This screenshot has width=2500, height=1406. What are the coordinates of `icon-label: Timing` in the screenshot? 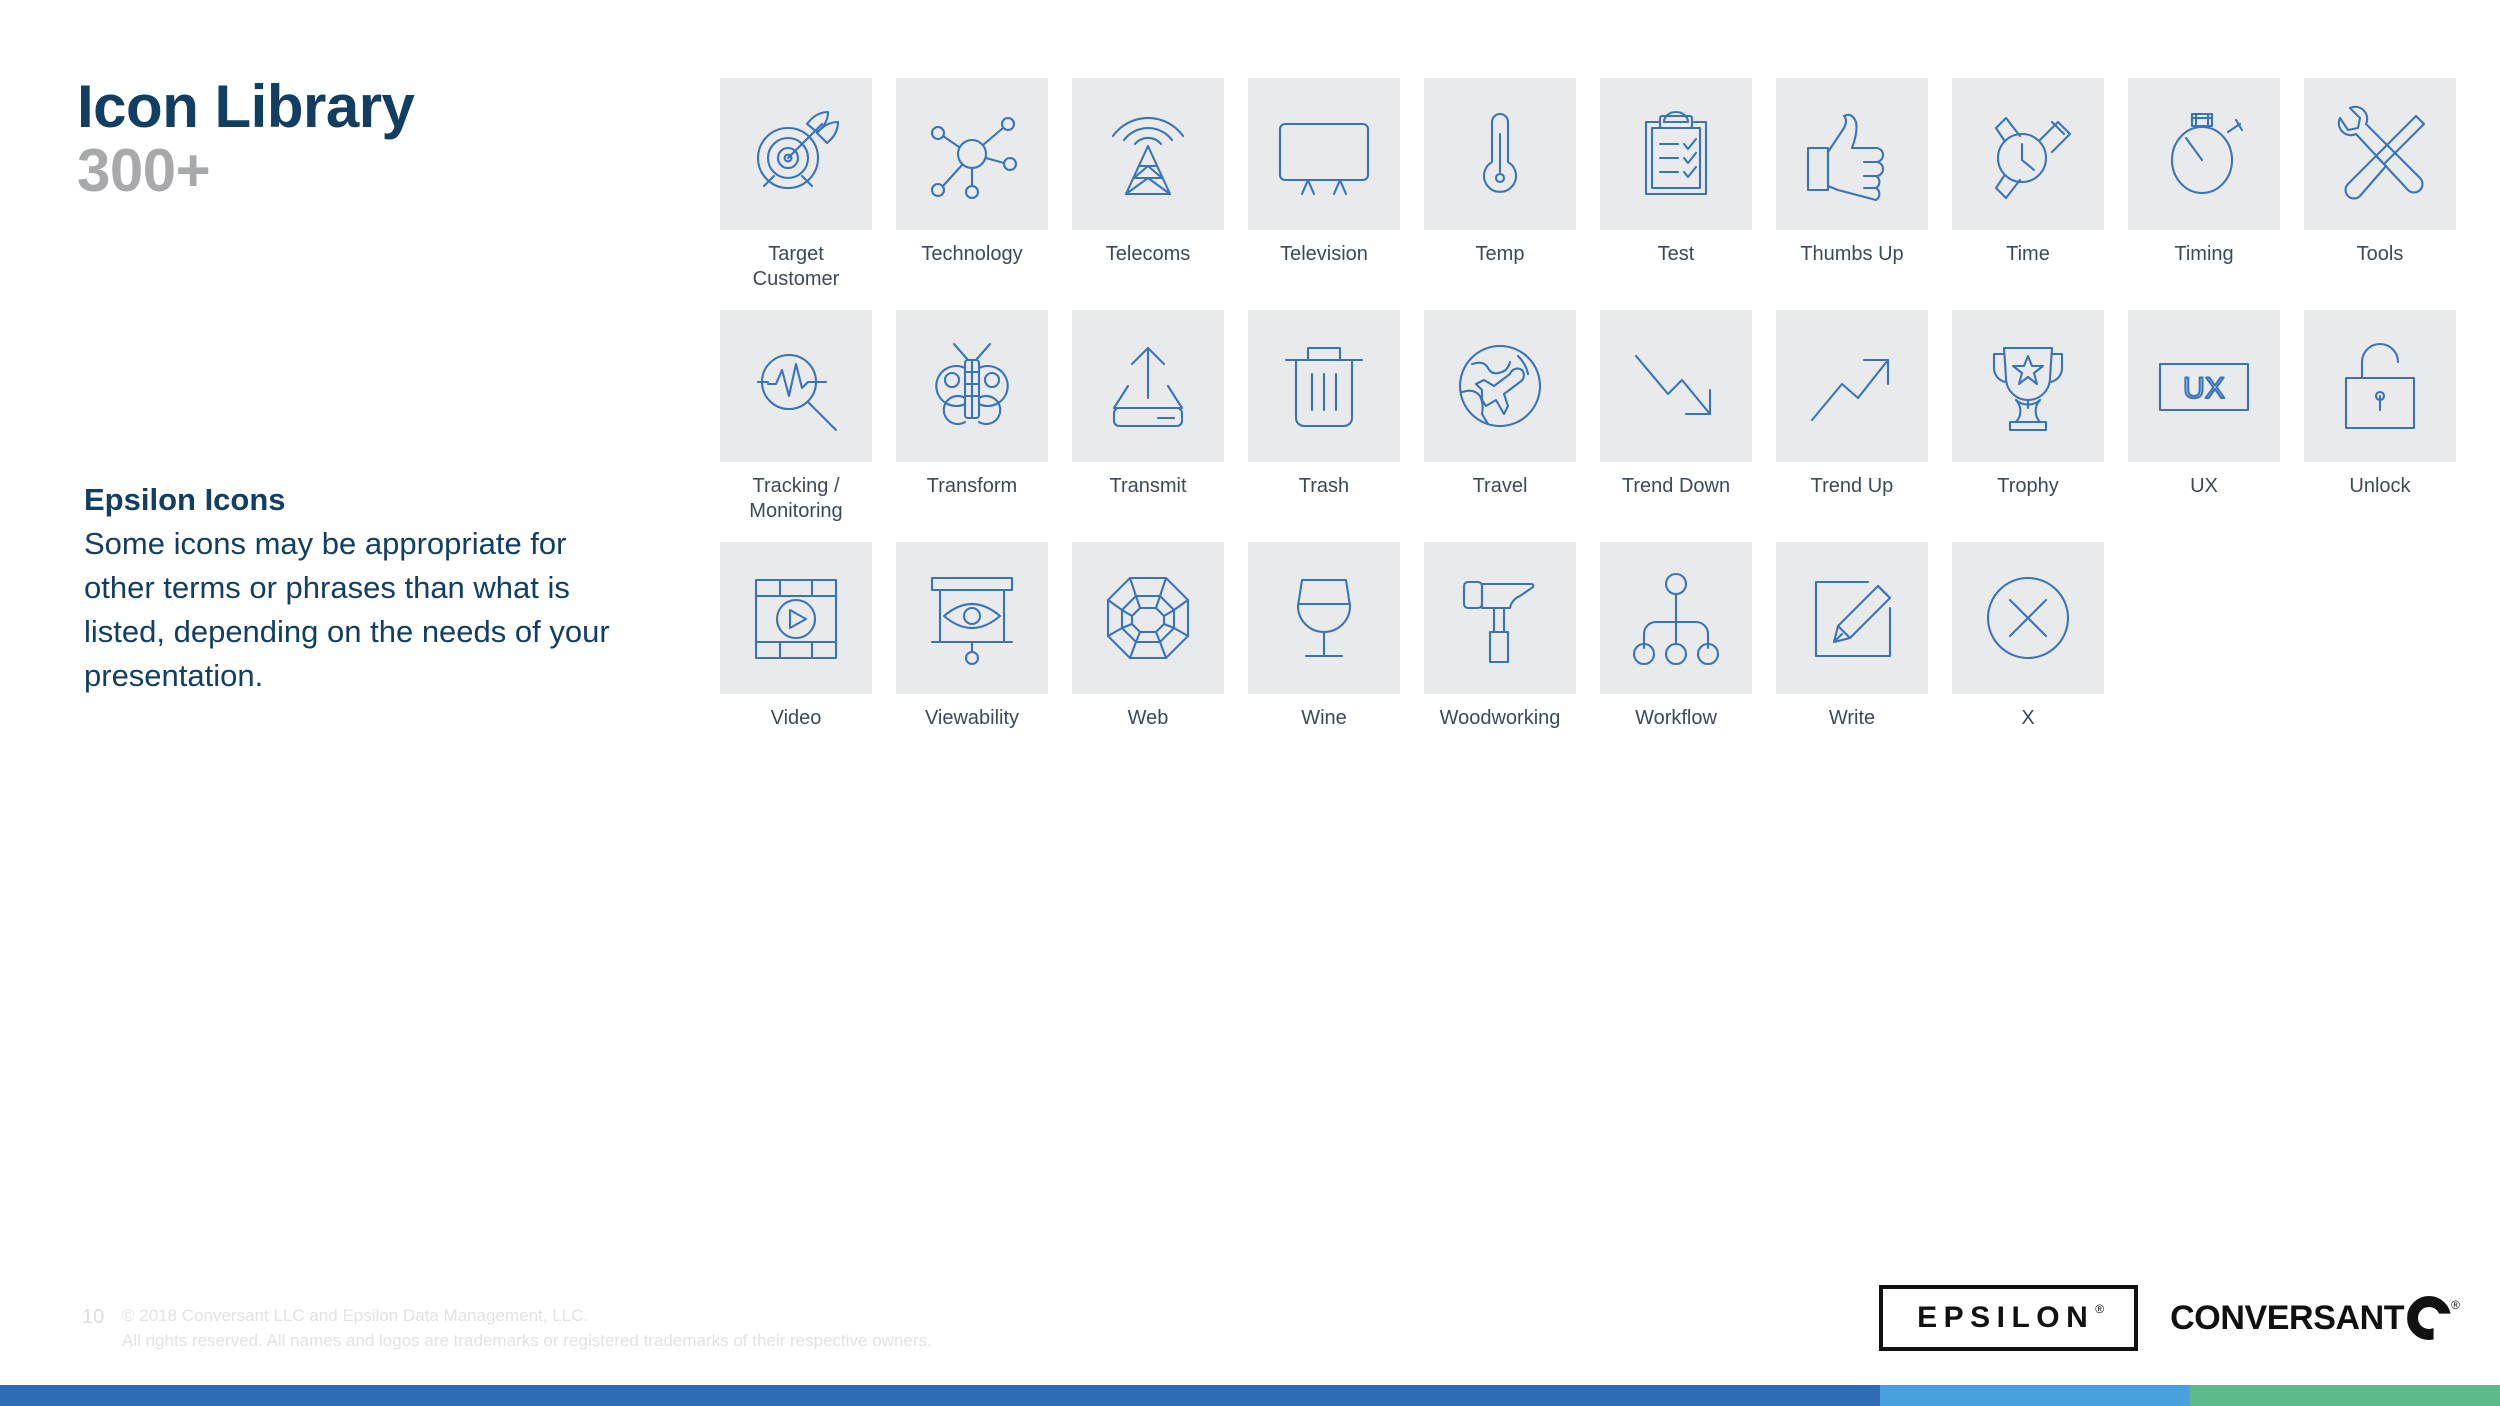 It's located at (2204, 254).